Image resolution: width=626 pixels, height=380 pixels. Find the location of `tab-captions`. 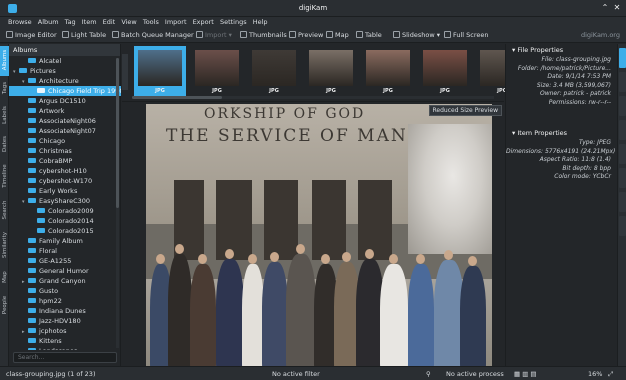

tab-captions is located at coordinates (622, 154).